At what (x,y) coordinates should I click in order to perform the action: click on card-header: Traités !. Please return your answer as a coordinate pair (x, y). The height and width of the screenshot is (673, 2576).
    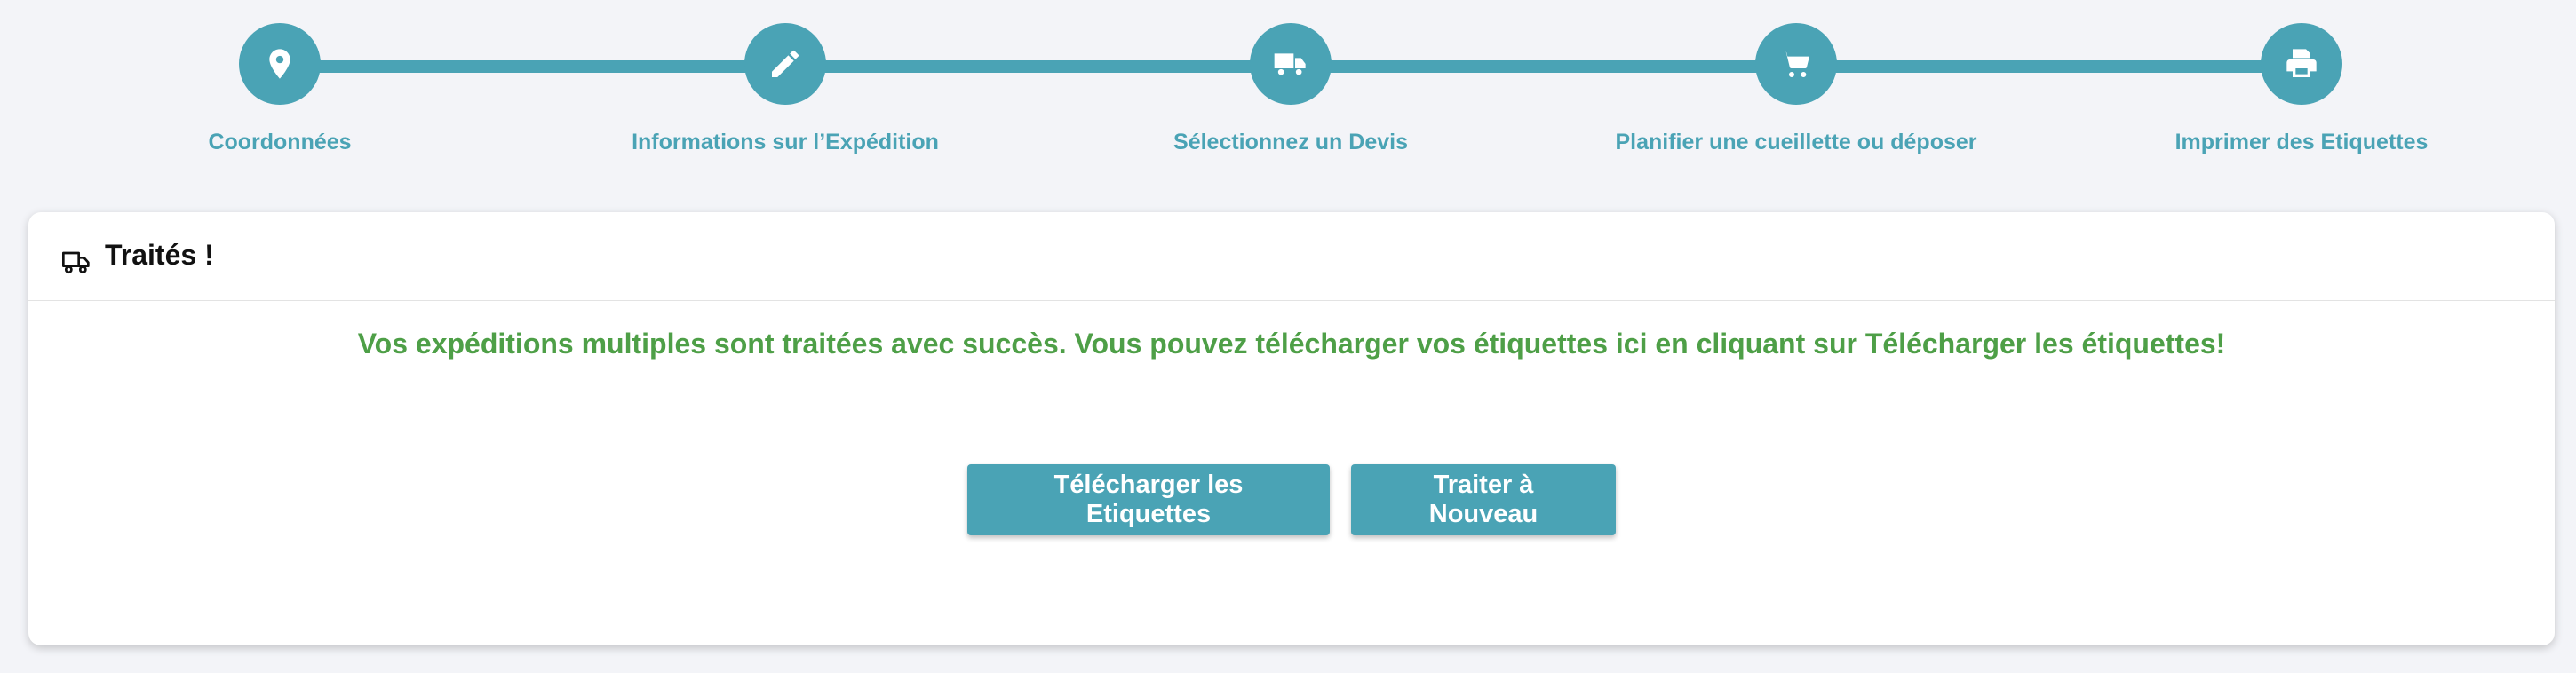
    Looking at the image, I should click on (1291, 256).